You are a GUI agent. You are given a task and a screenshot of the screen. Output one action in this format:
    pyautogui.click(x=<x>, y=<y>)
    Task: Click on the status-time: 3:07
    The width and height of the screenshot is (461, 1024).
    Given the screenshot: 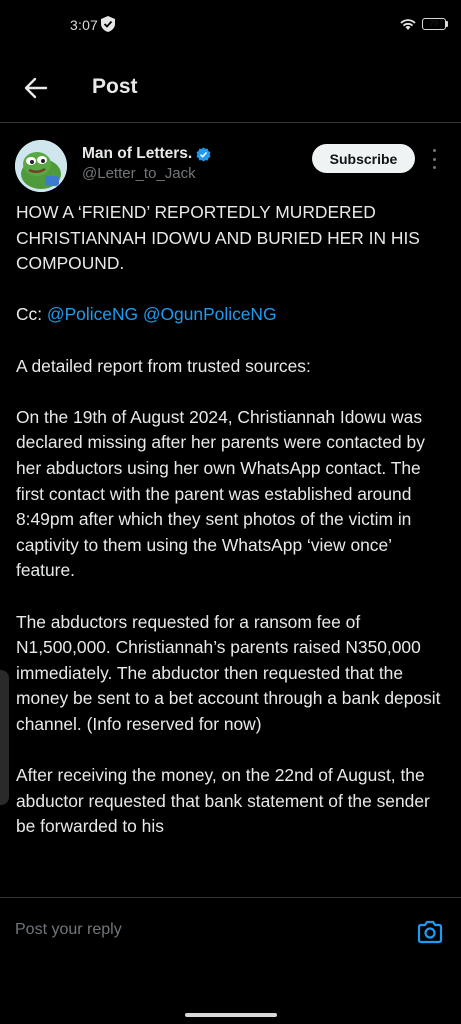 What is the action you would take?
    pyautogui.click(x=84, y=25)
    